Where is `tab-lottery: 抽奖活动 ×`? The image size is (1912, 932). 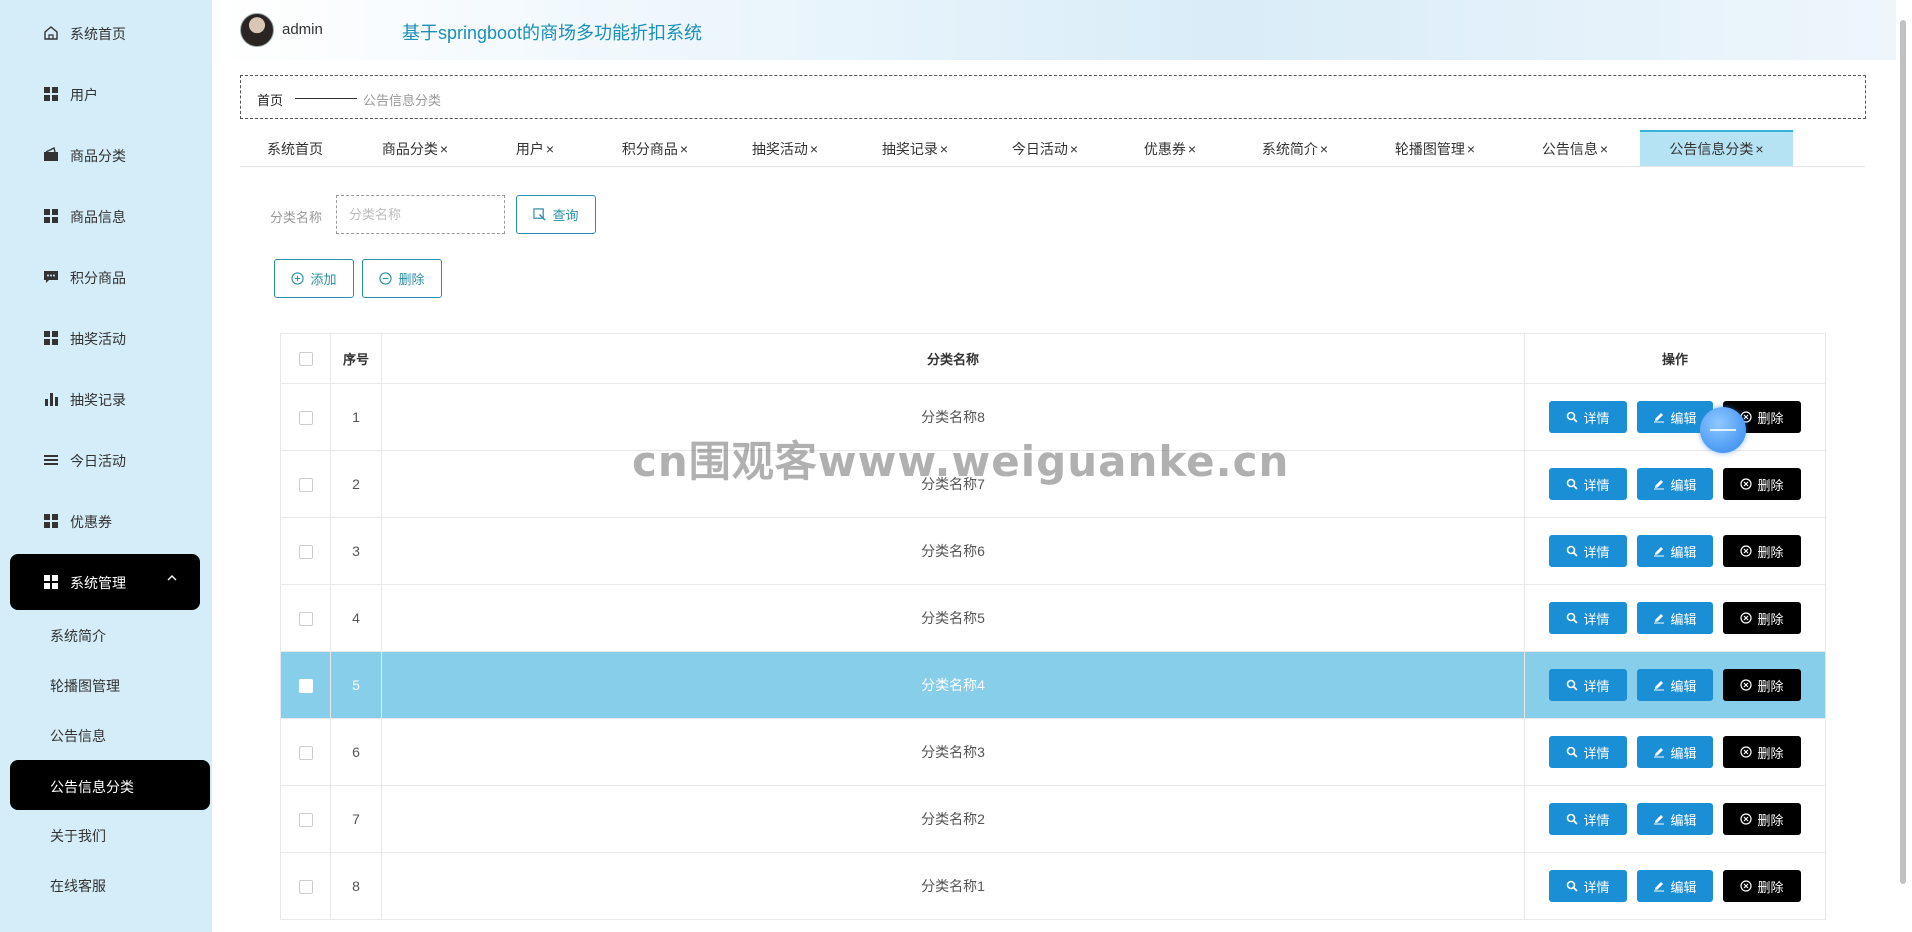 tab-lottery: 抽奖活动 × is located at coordinates (785, 147).